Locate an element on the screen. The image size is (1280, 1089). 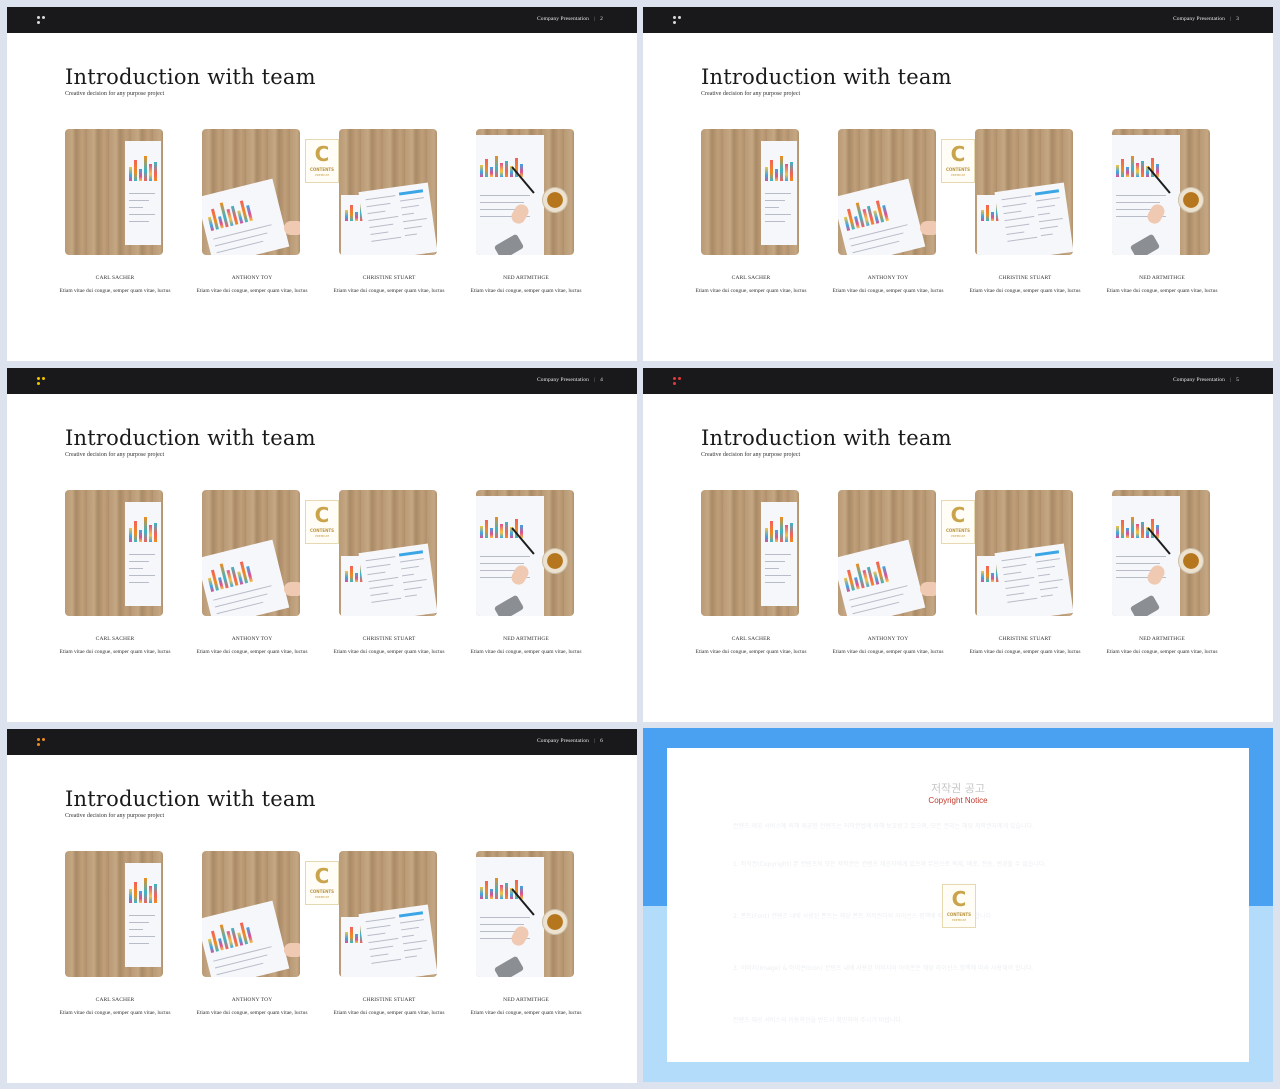
page-number: 5 is located at coordinates (1237, 380).